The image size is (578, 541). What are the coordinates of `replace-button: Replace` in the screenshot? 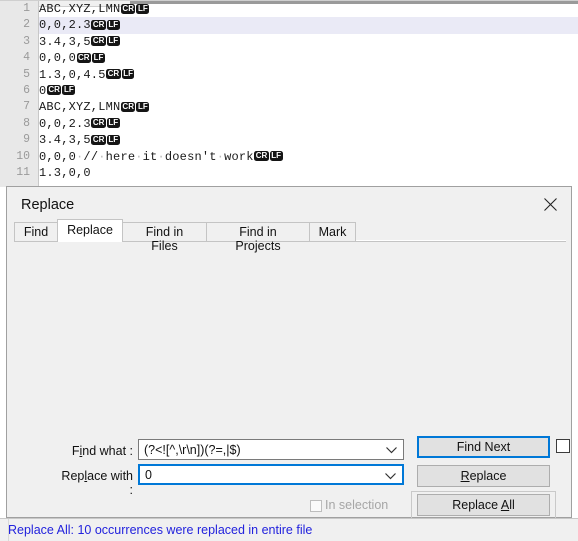 It's located at (483, 476).